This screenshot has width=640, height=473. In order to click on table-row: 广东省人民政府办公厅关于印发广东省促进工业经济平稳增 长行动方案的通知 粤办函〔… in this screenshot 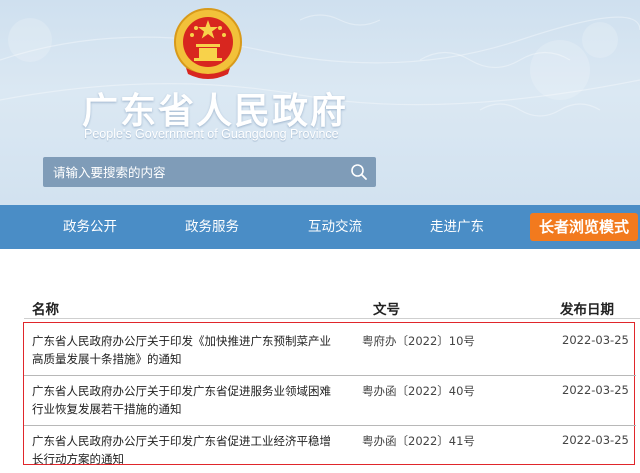, I will do `click(330, 450)`.